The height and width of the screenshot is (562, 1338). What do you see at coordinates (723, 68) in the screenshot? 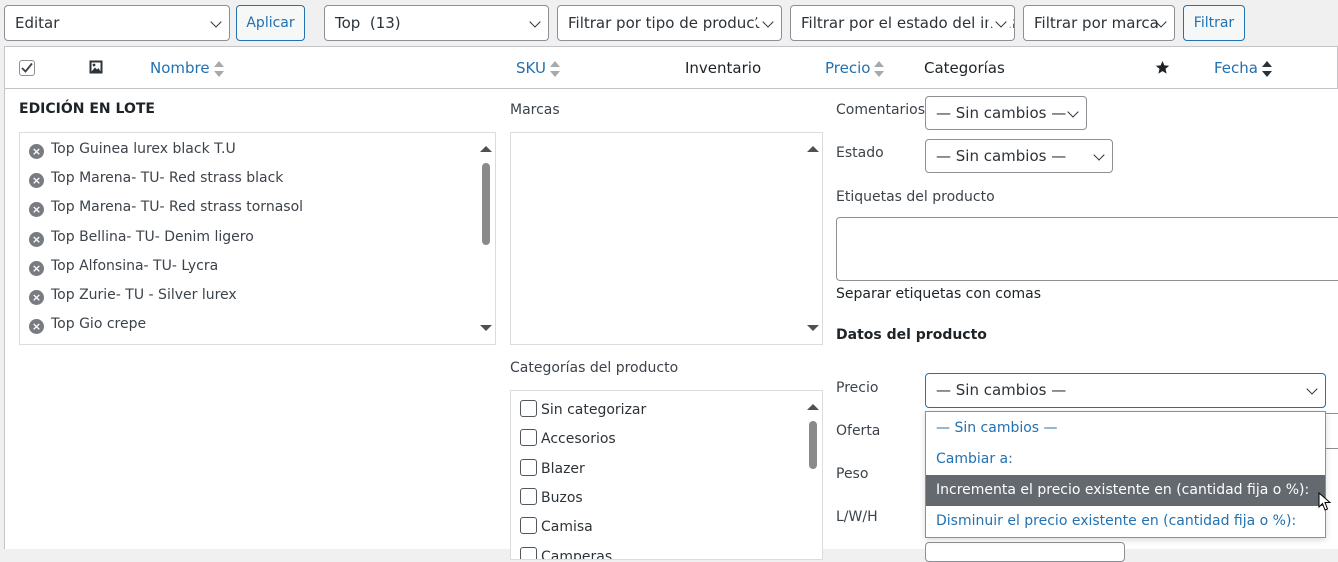
I see `column-stock: Inventario` at bounding box center [723, 68].